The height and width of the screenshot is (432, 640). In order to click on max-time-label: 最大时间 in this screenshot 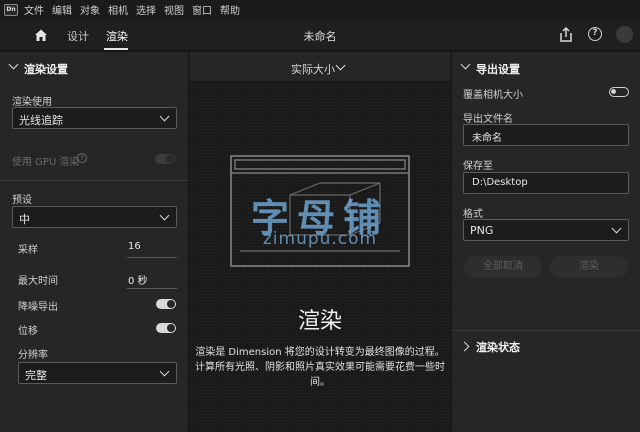, I will do `click(38, 281)`.